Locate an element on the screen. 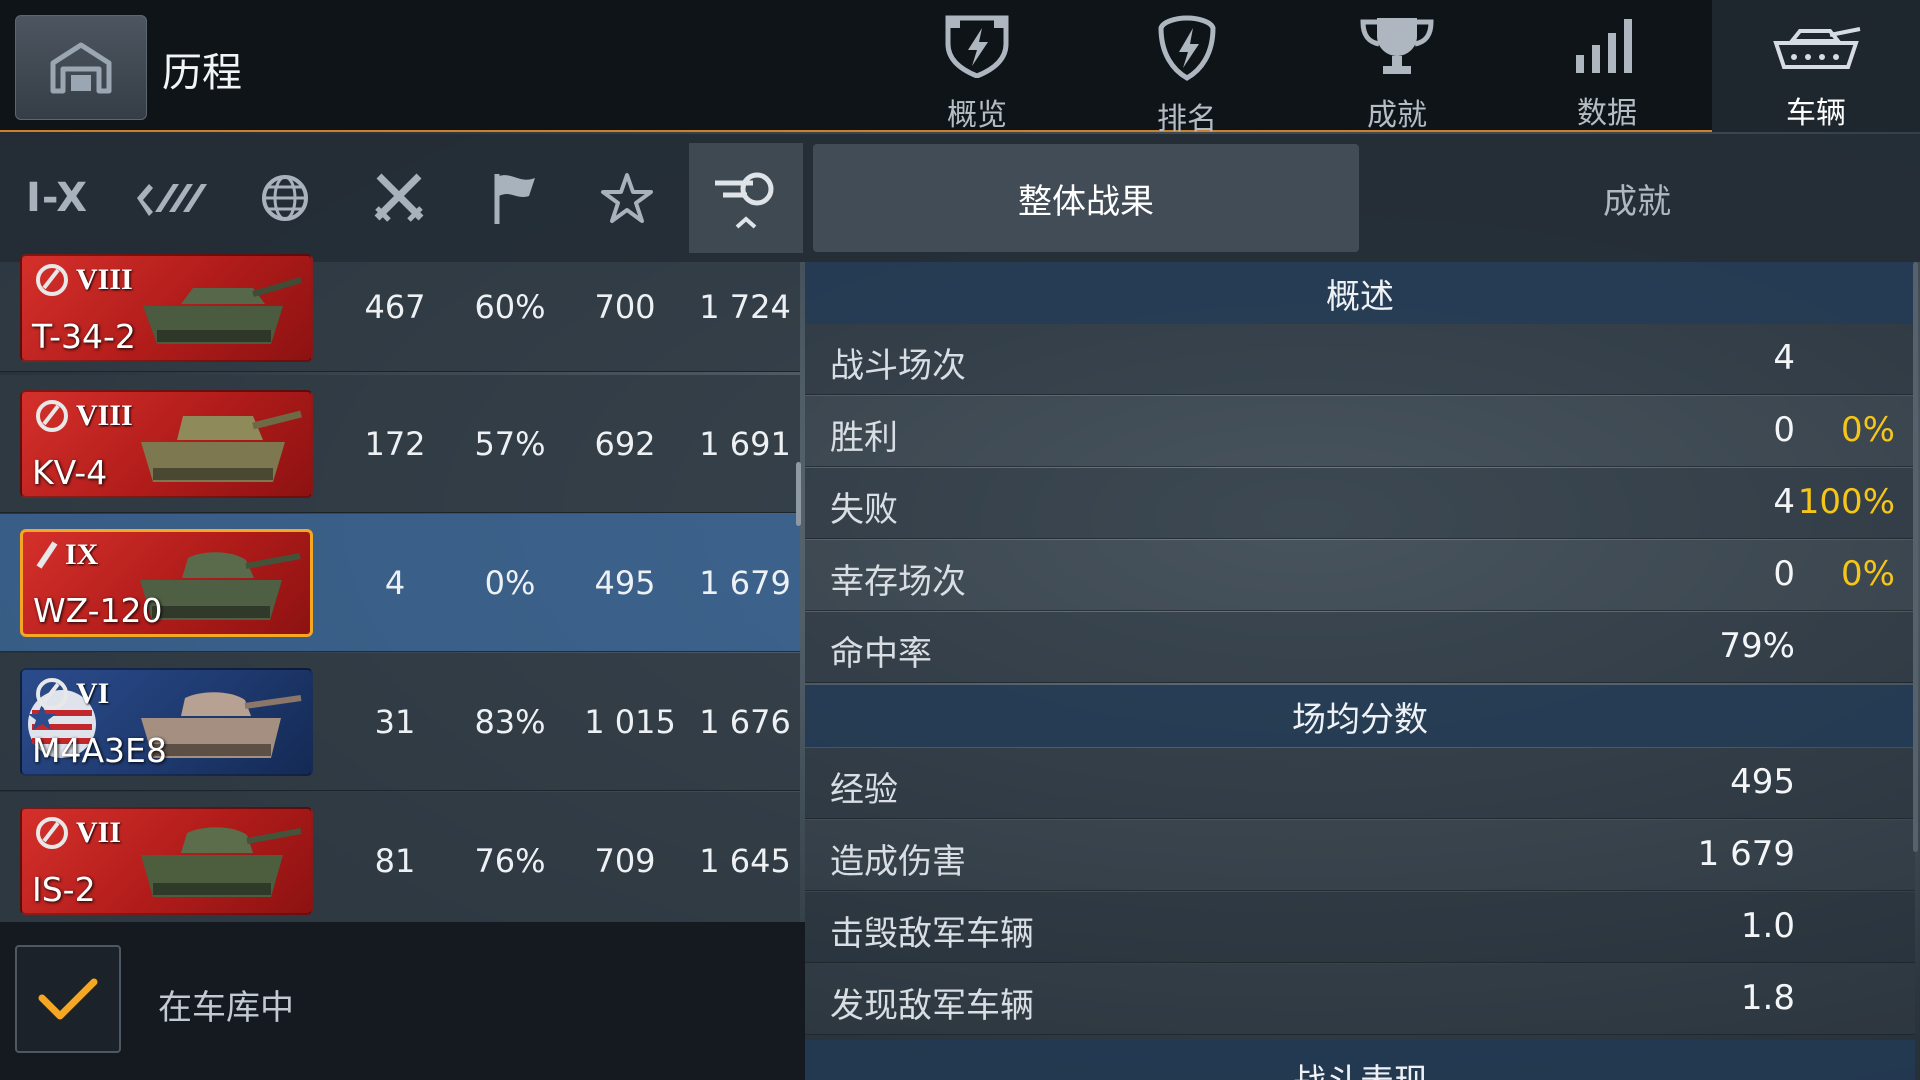 Image resolution: width=1920 pixels, height=1080 pixels. stat-label: 战斗场次 is located at coordinates (898, 366).